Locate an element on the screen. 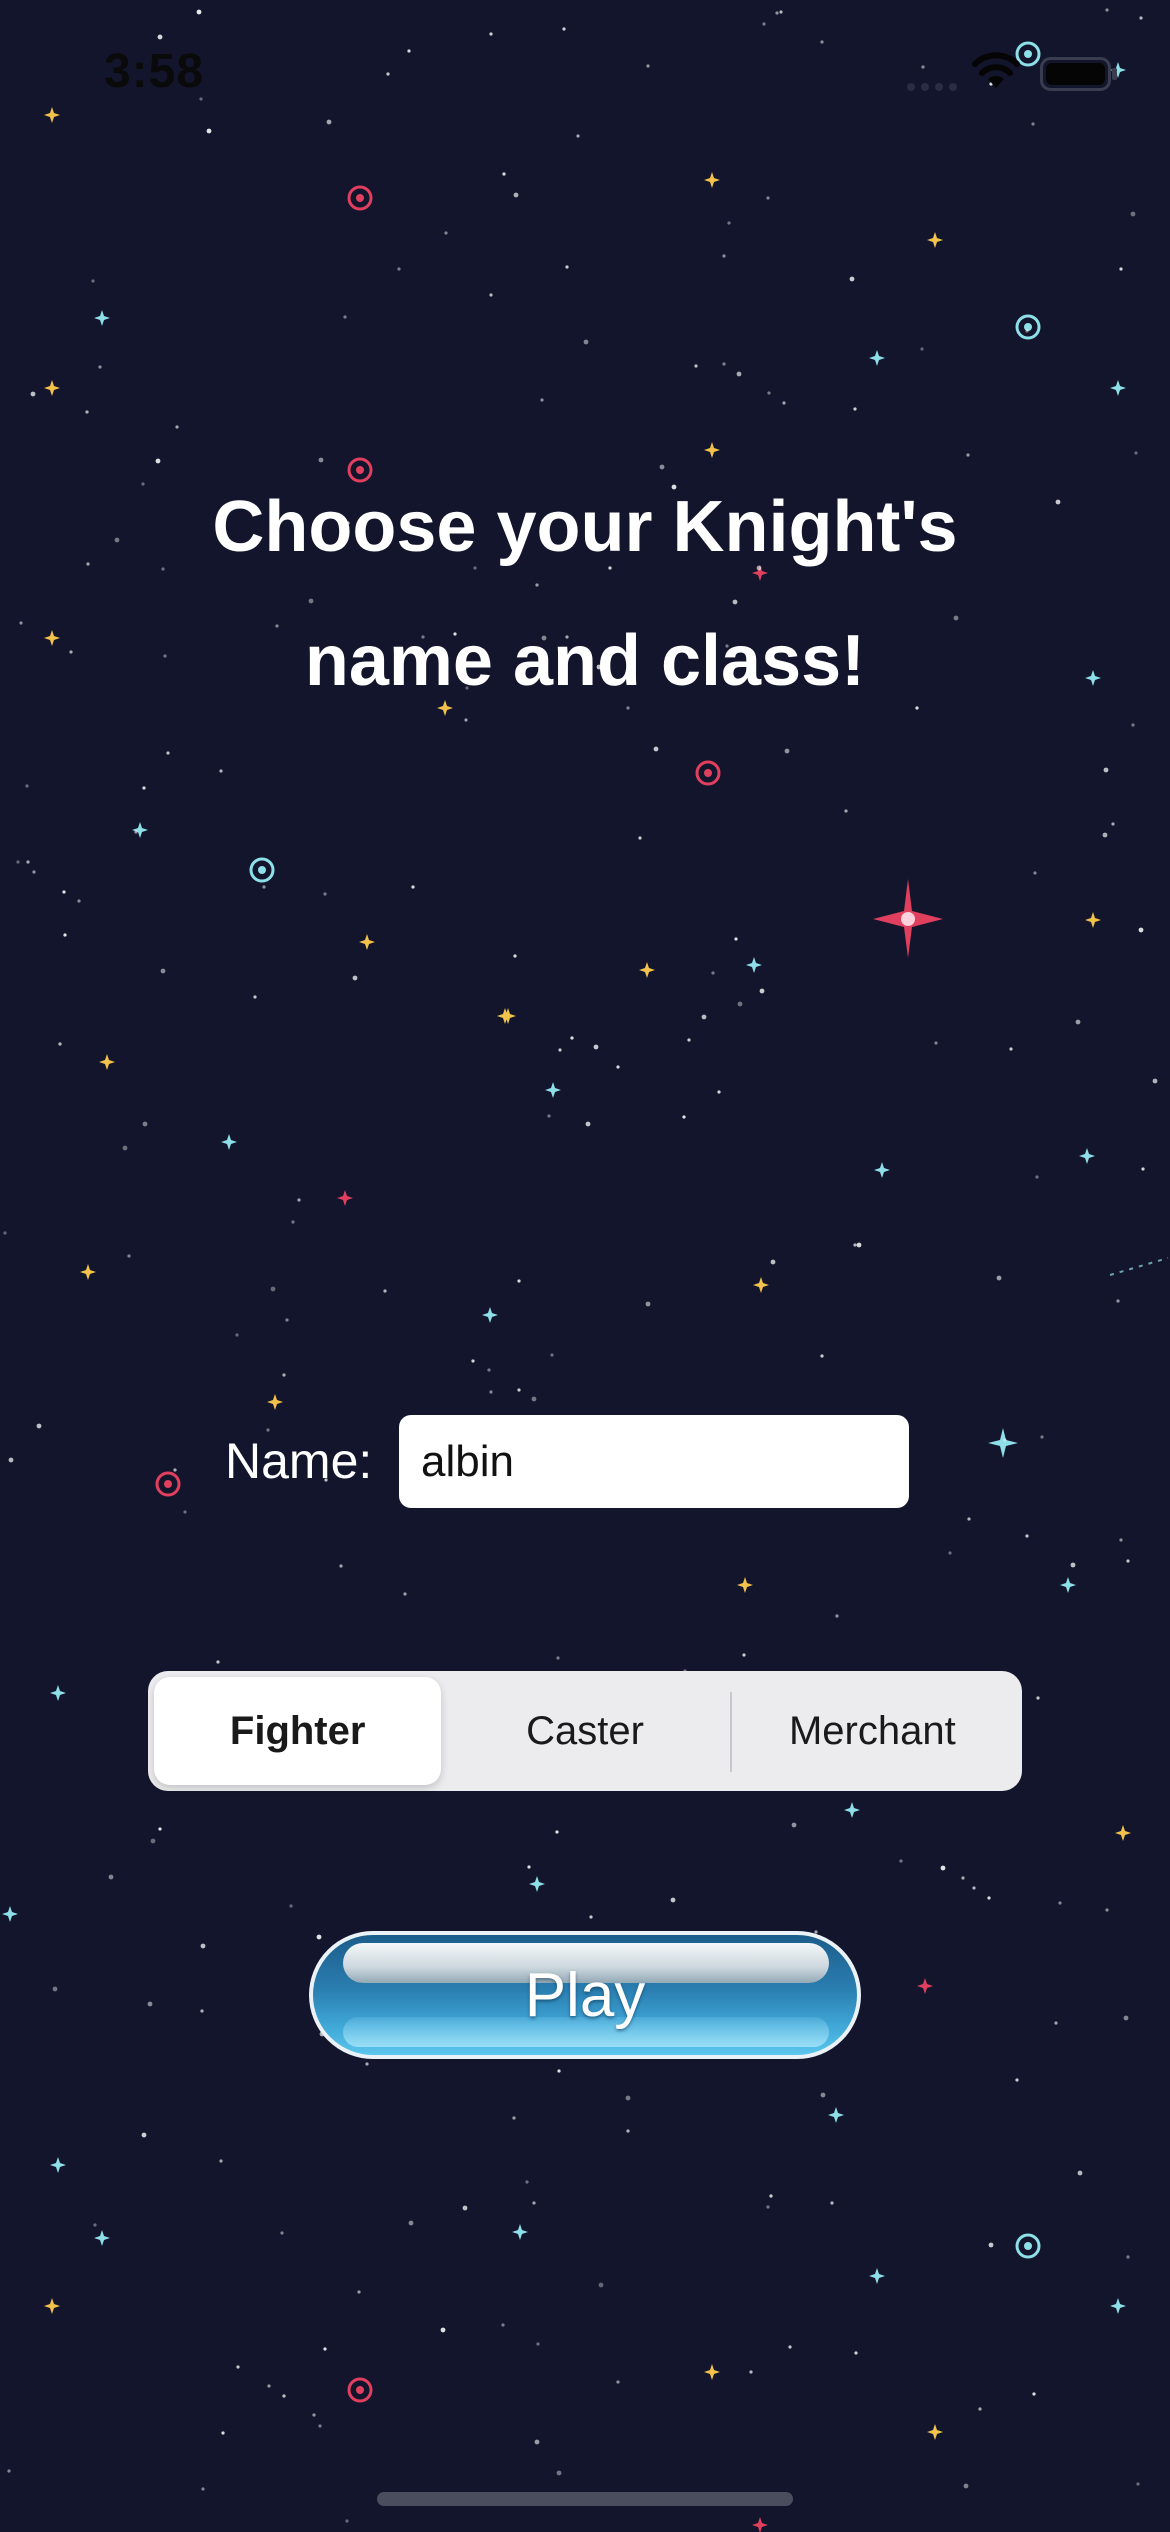 Image resolution: width=1170 pixels, height=2532 pixels. big-star-core is located at coordinates (908, 919).